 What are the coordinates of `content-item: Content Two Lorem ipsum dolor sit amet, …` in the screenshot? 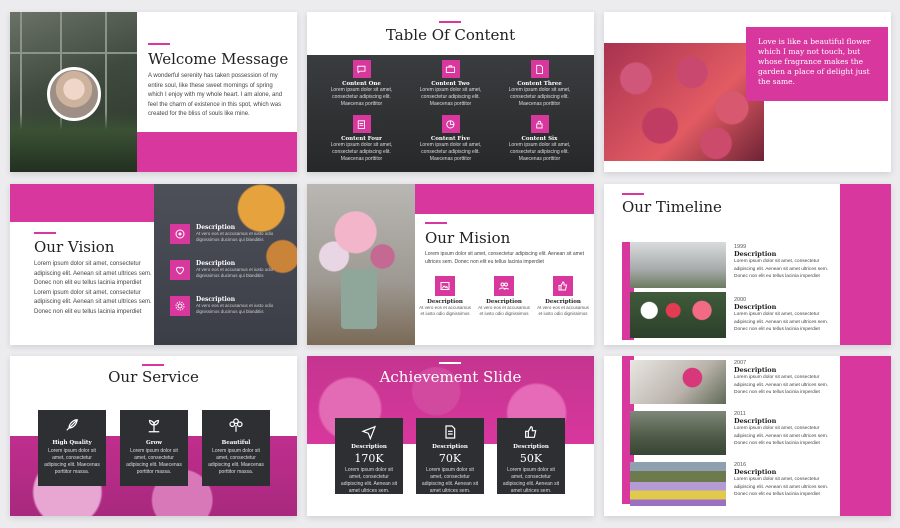 It's located at (450, 87).